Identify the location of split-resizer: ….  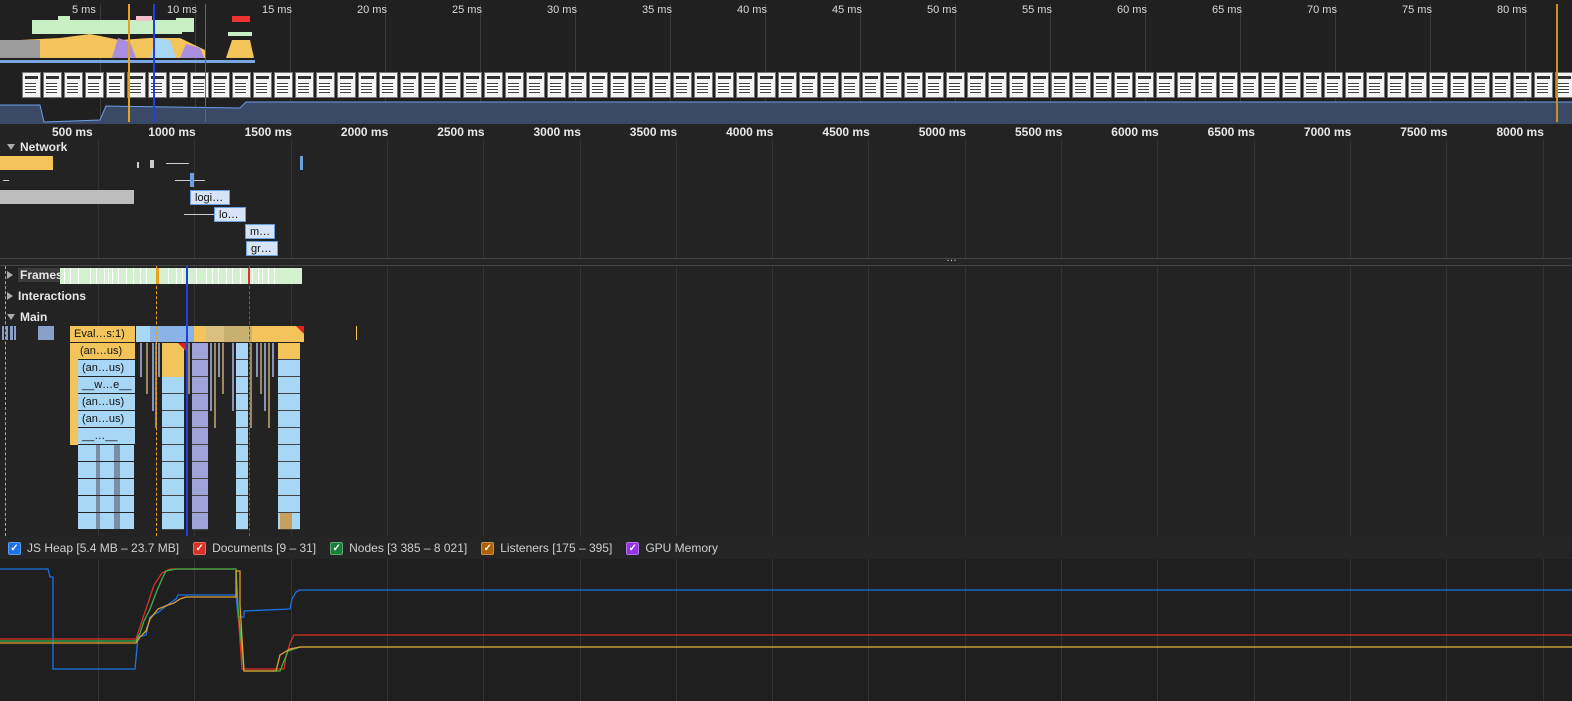
(786, 259).